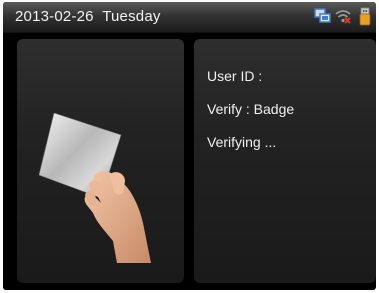  What do you see at coordinates (189, 17) in the screenshot?
I see `status-bar: 2013-02-26 Tuesday` at bounding box center [189, 17].